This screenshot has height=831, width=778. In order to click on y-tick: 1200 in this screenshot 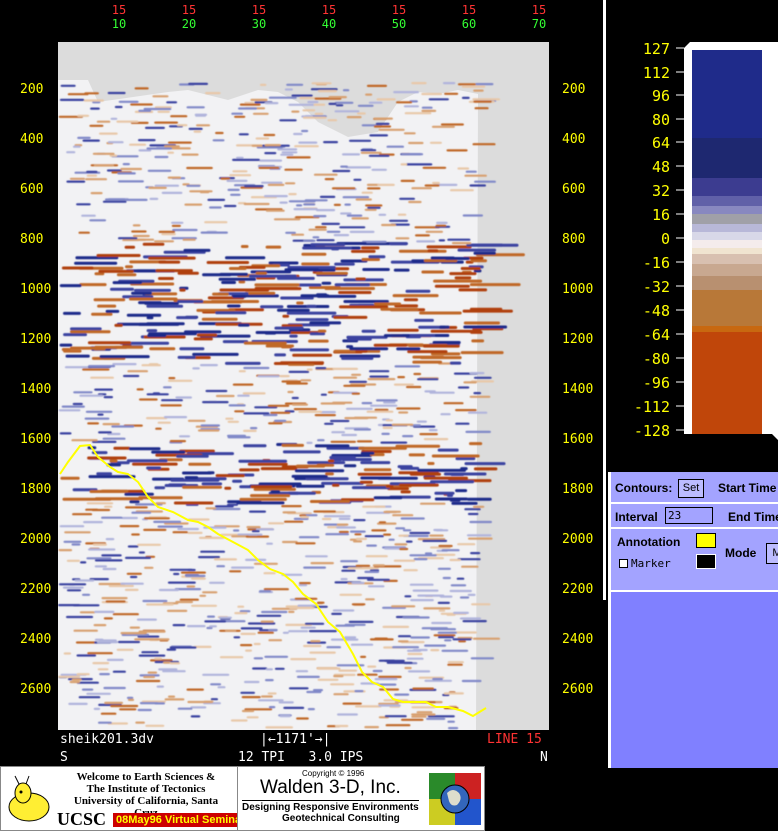, I will do `click(578, 339)`.